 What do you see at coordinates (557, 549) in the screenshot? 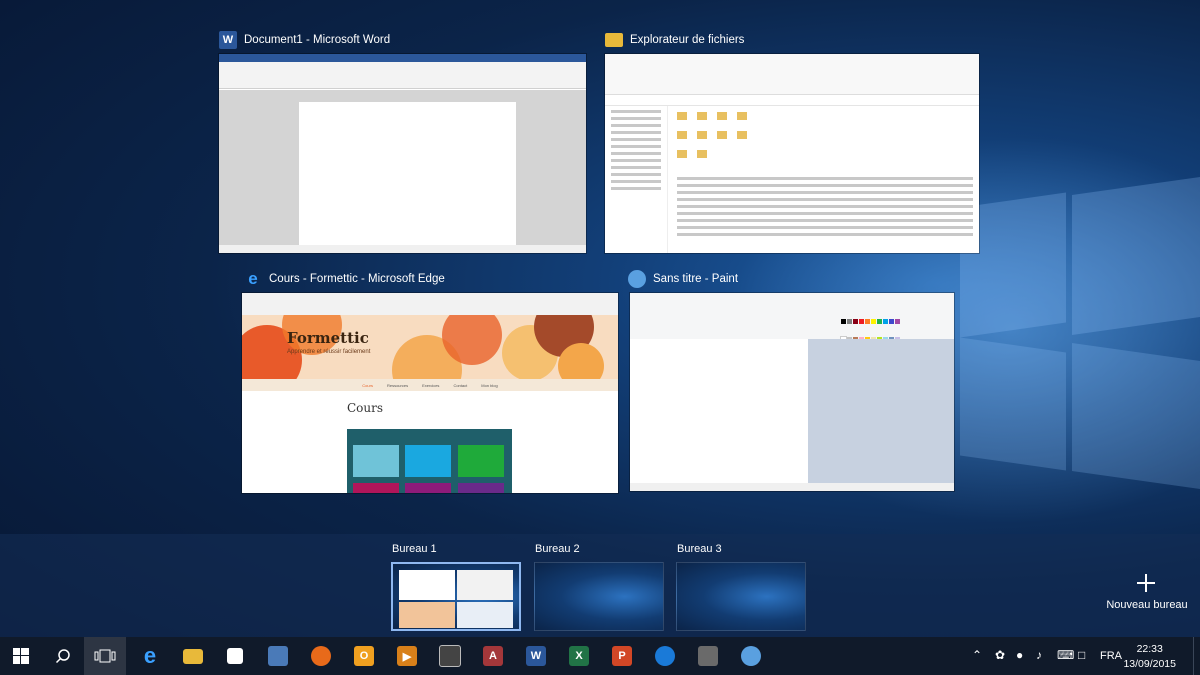
I see `desktop-label: Bureau 2` at bounding box center [557, 549].